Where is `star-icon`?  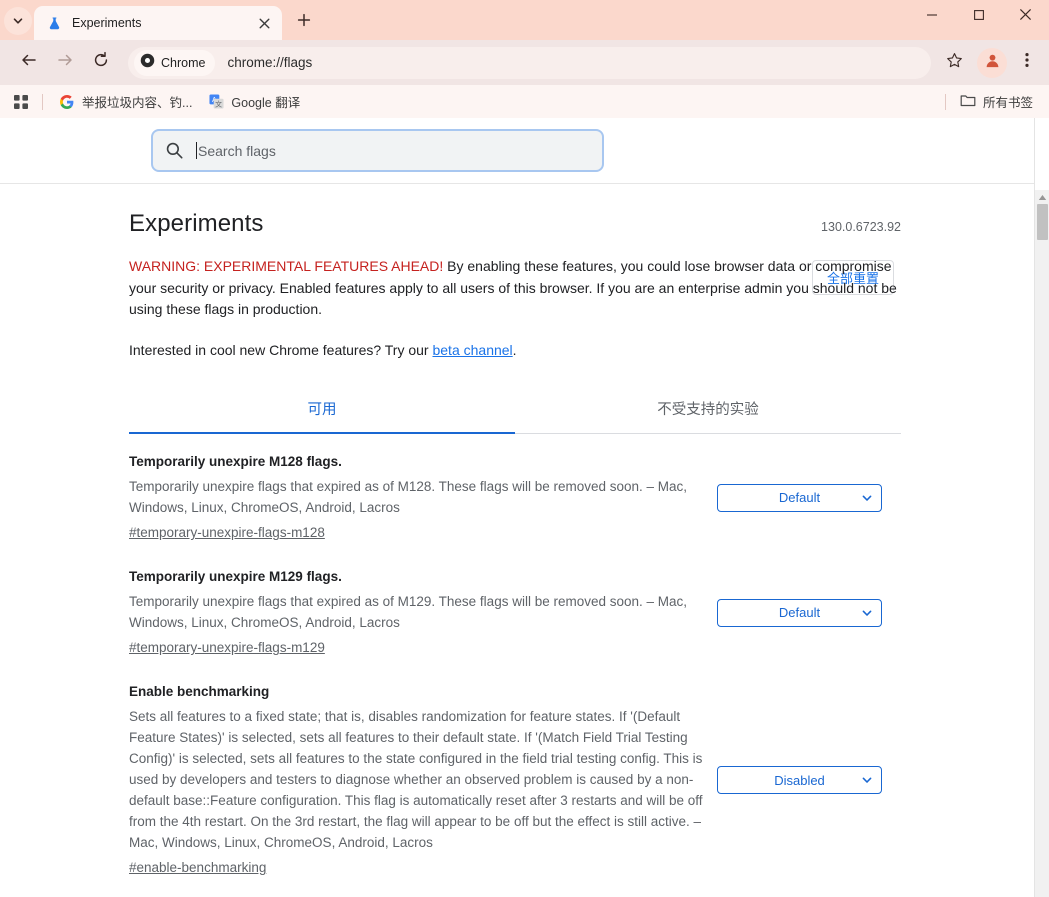 star-icon is located at coordinates (954, 63).